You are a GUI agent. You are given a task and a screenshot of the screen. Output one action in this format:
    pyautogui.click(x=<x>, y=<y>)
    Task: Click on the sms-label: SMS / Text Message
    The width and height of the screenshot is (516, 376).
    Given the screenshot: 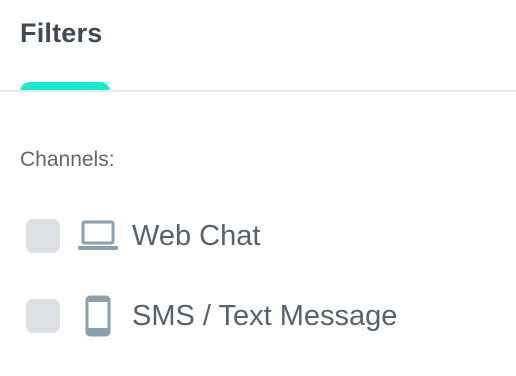 What is the action you would take?
    pyautogui.click(x=265, y=315)
    